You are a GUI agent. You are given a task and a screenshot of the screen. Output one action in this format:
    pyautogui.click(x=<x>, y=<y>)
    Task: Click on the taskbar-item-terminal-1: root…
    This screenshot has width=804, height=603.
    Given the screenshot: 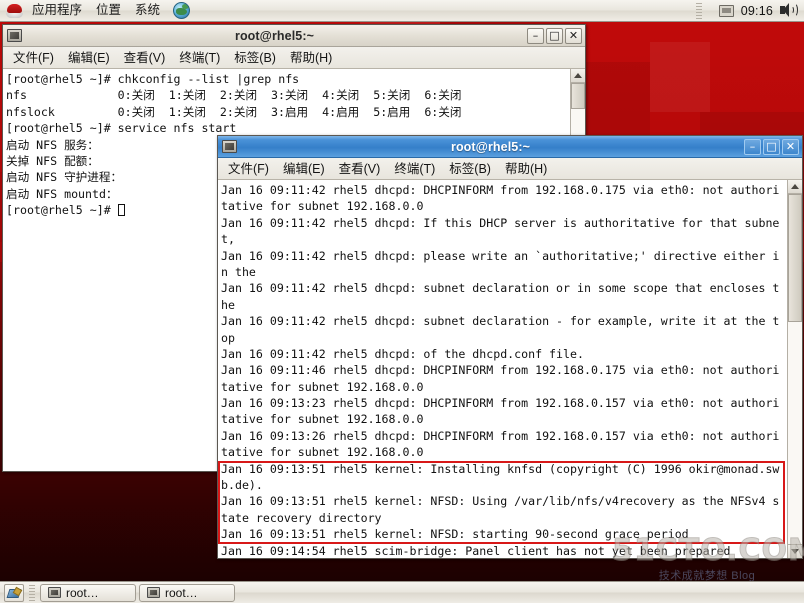 What is the action you would take?
    pyautogui.click(x=88, y=592)
    